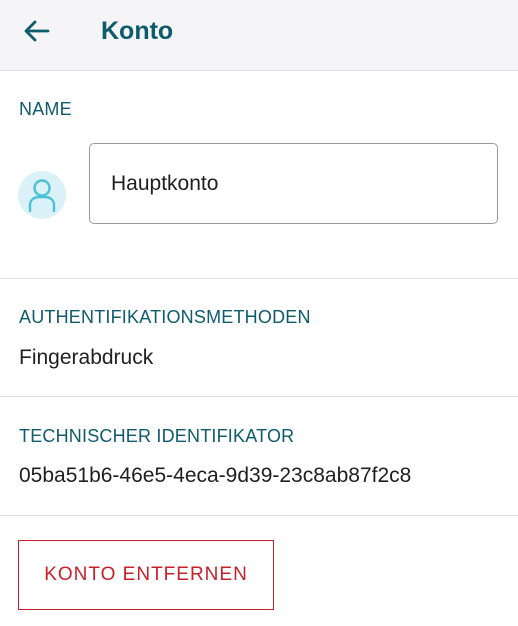 The image size is (518, 626). I want to click on auth-methods-value: Fingerabdruck, so click(86, 357).